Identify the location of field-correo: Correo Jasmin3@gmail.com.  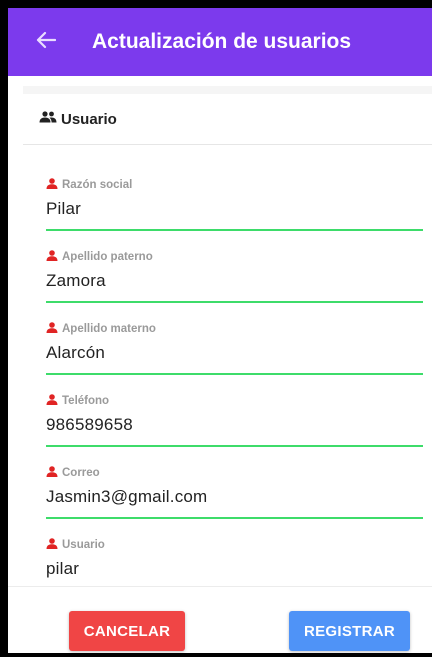
(234, 492).